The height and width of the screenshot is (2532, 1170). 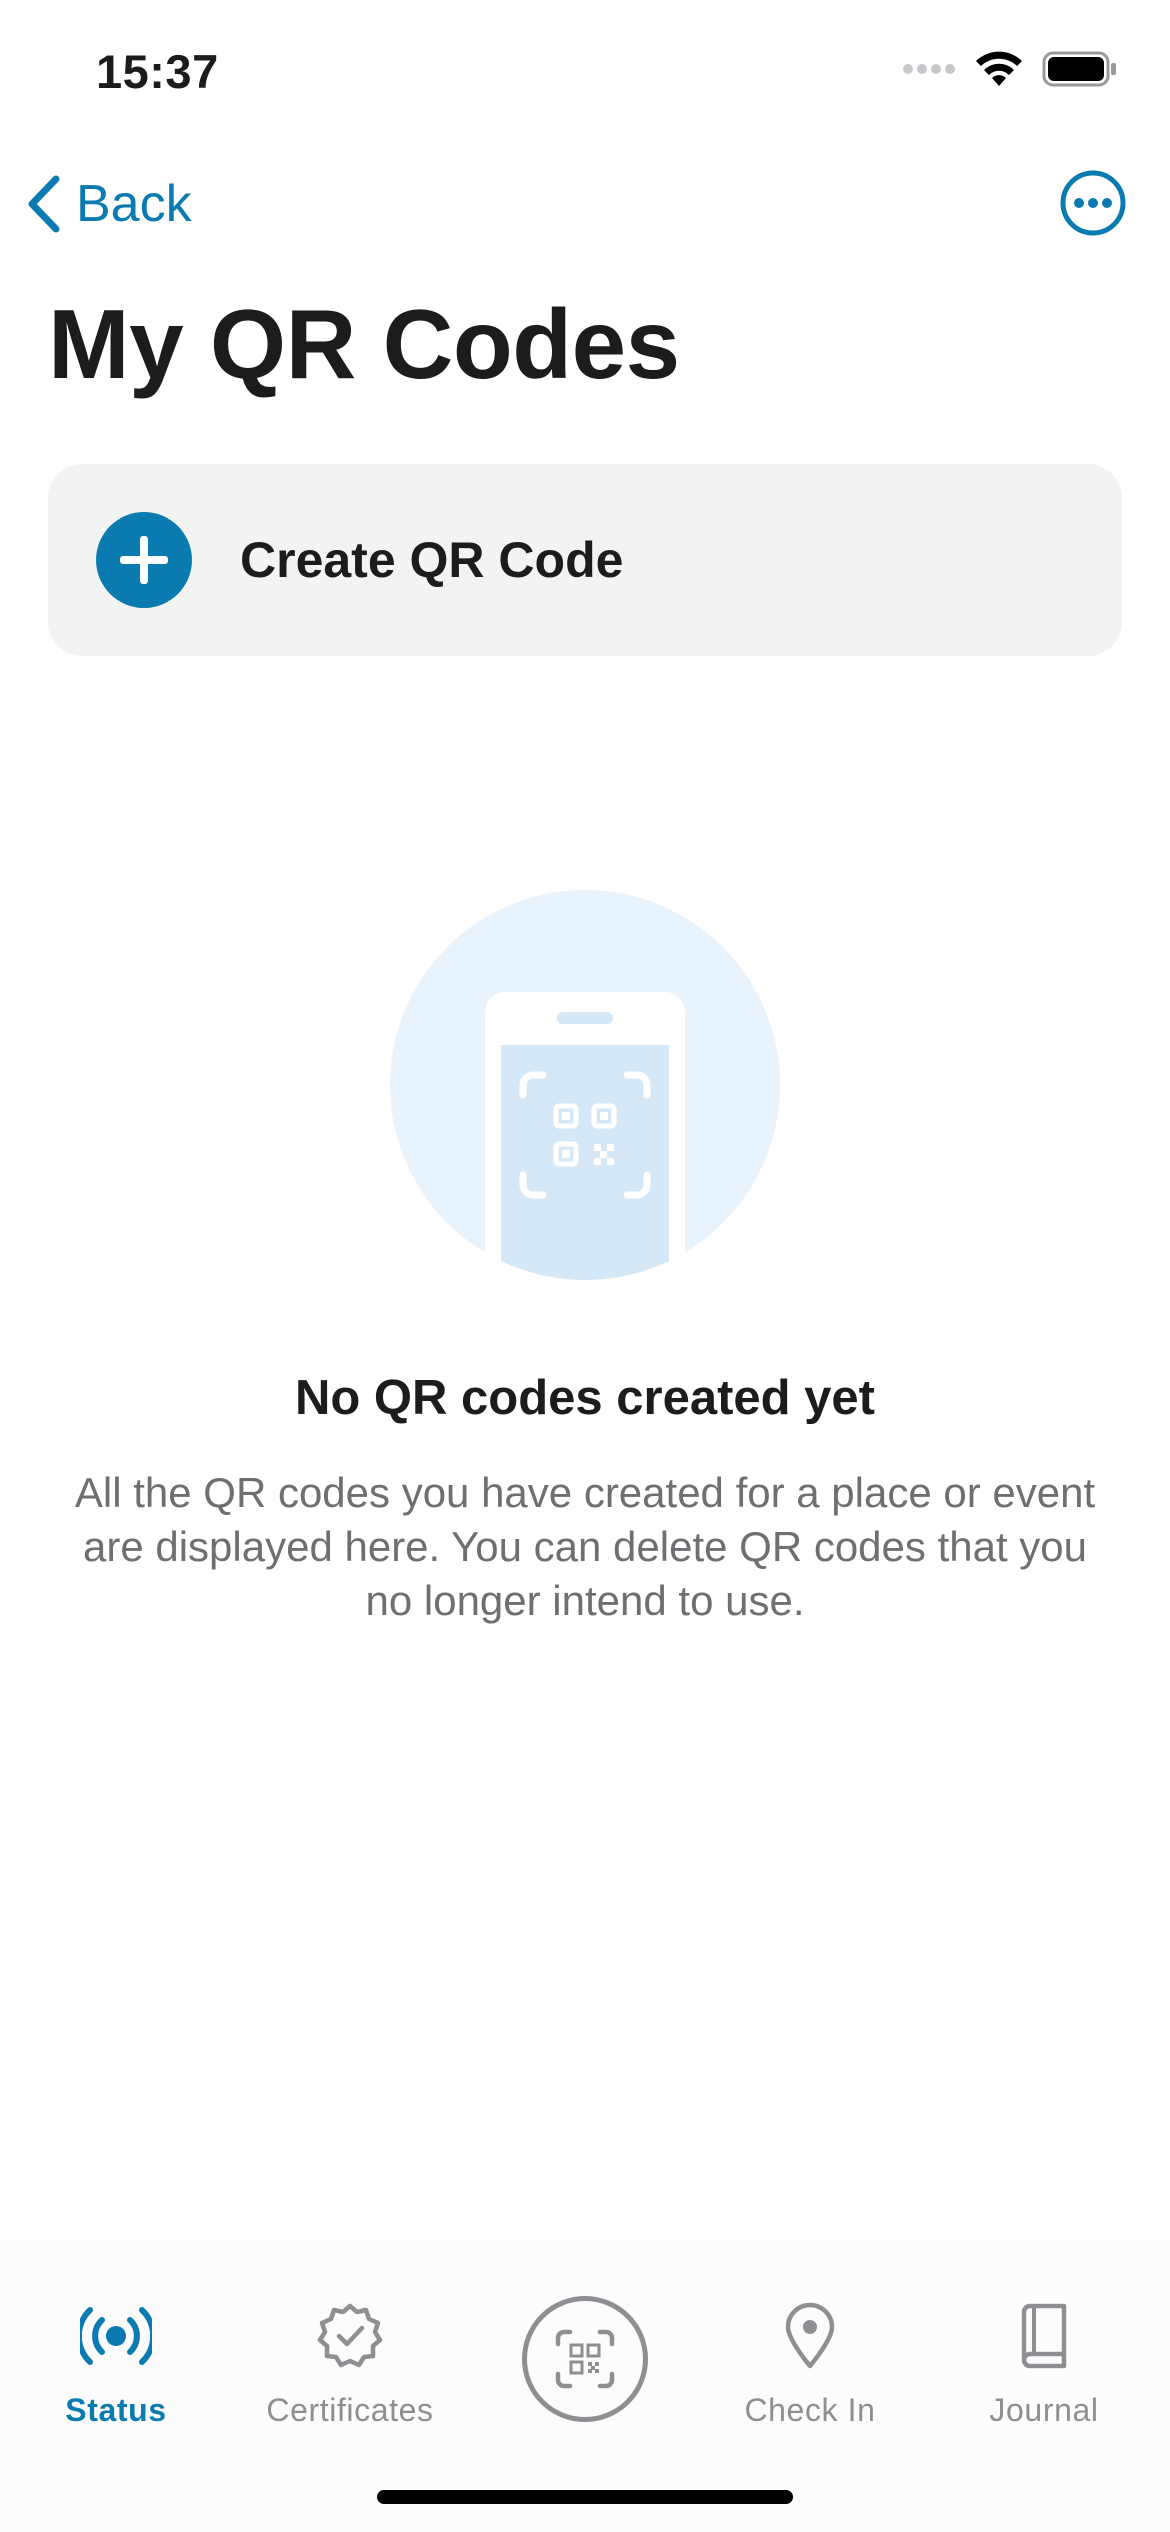 I want to click on back-button: Back, so click(x=109, y=204).